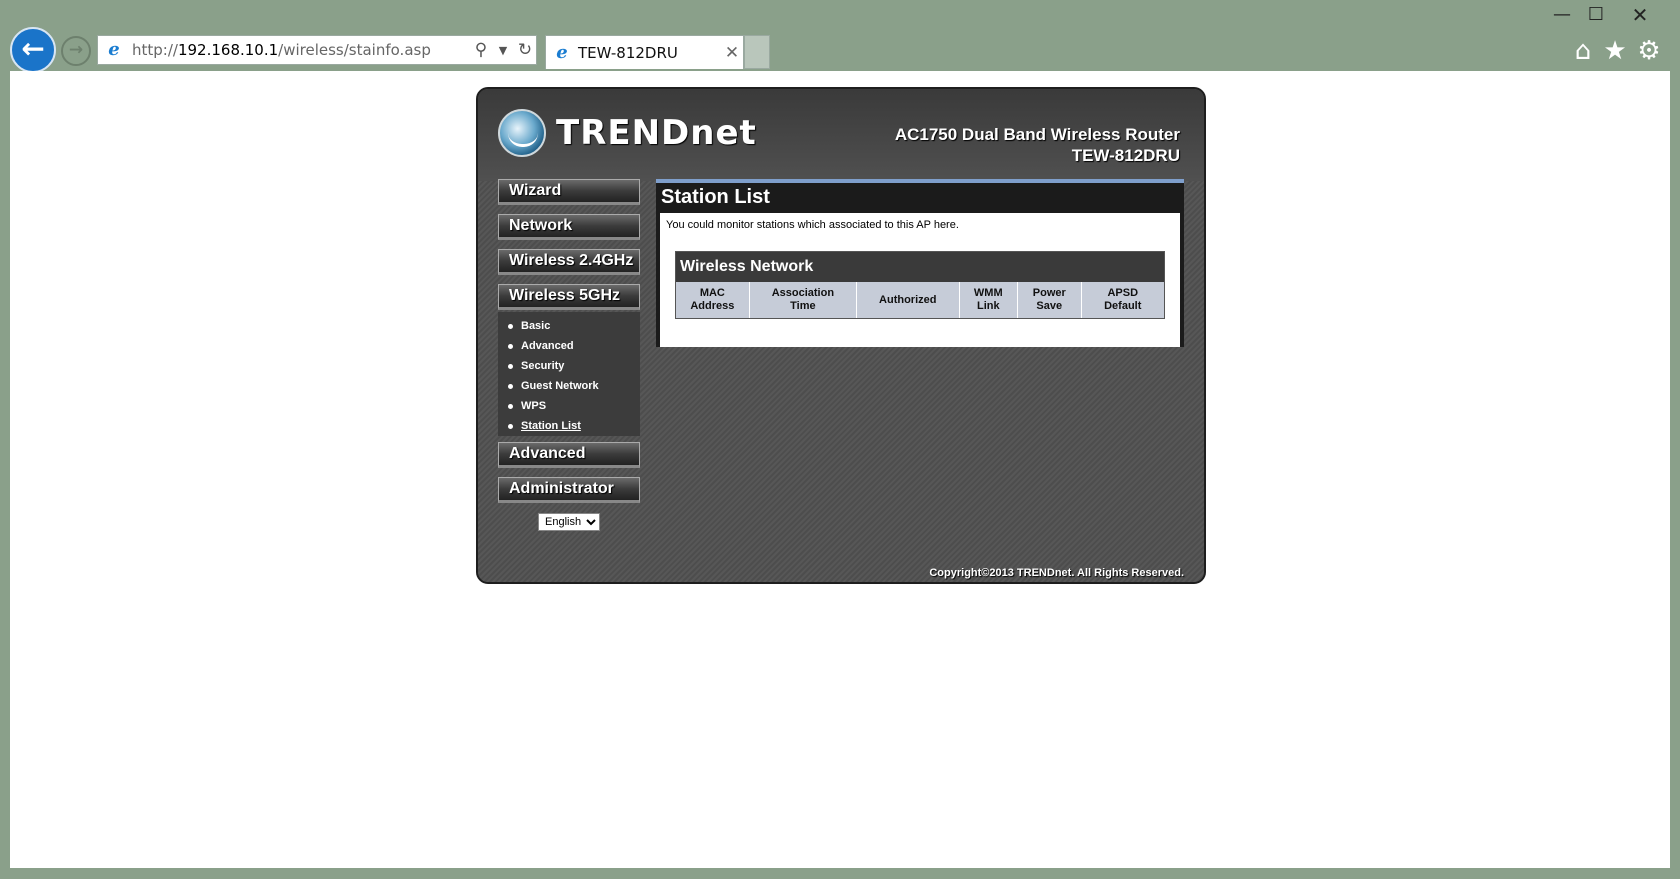  Describe the element at coordinates (1123, 306) in the screenshot. I see `header-line: Default` at that location.